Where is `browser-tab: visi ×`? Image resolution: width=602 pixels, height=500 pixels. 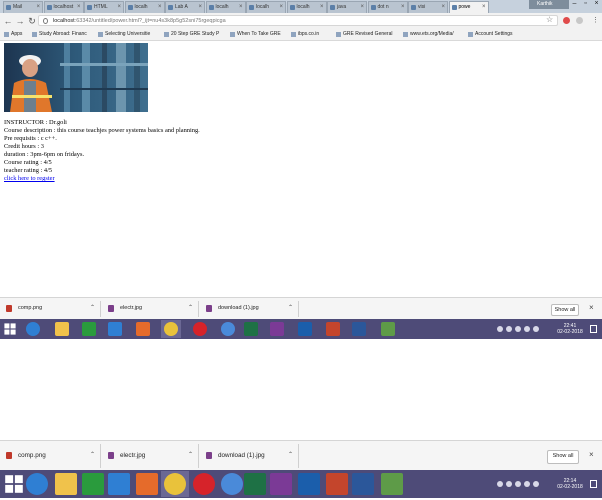 browser-tab: visi × is located at coordinates (428, 7).